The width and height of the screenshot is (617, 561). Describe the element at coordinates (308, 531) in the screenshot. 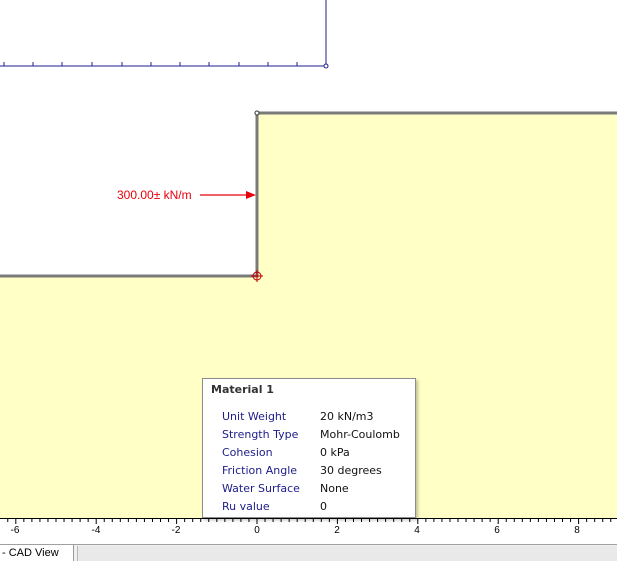

I see `horizontal-ruler: -6 -4 -2 0 2 4 6 8` at that location.